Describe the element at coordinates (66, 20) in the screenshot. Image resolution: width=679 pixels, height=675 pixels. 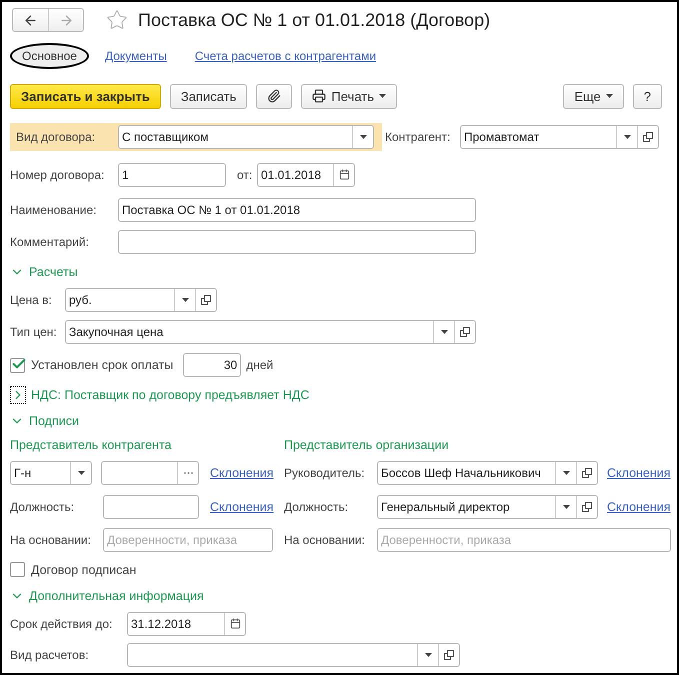
I see `arrow-right-icon` at that location.